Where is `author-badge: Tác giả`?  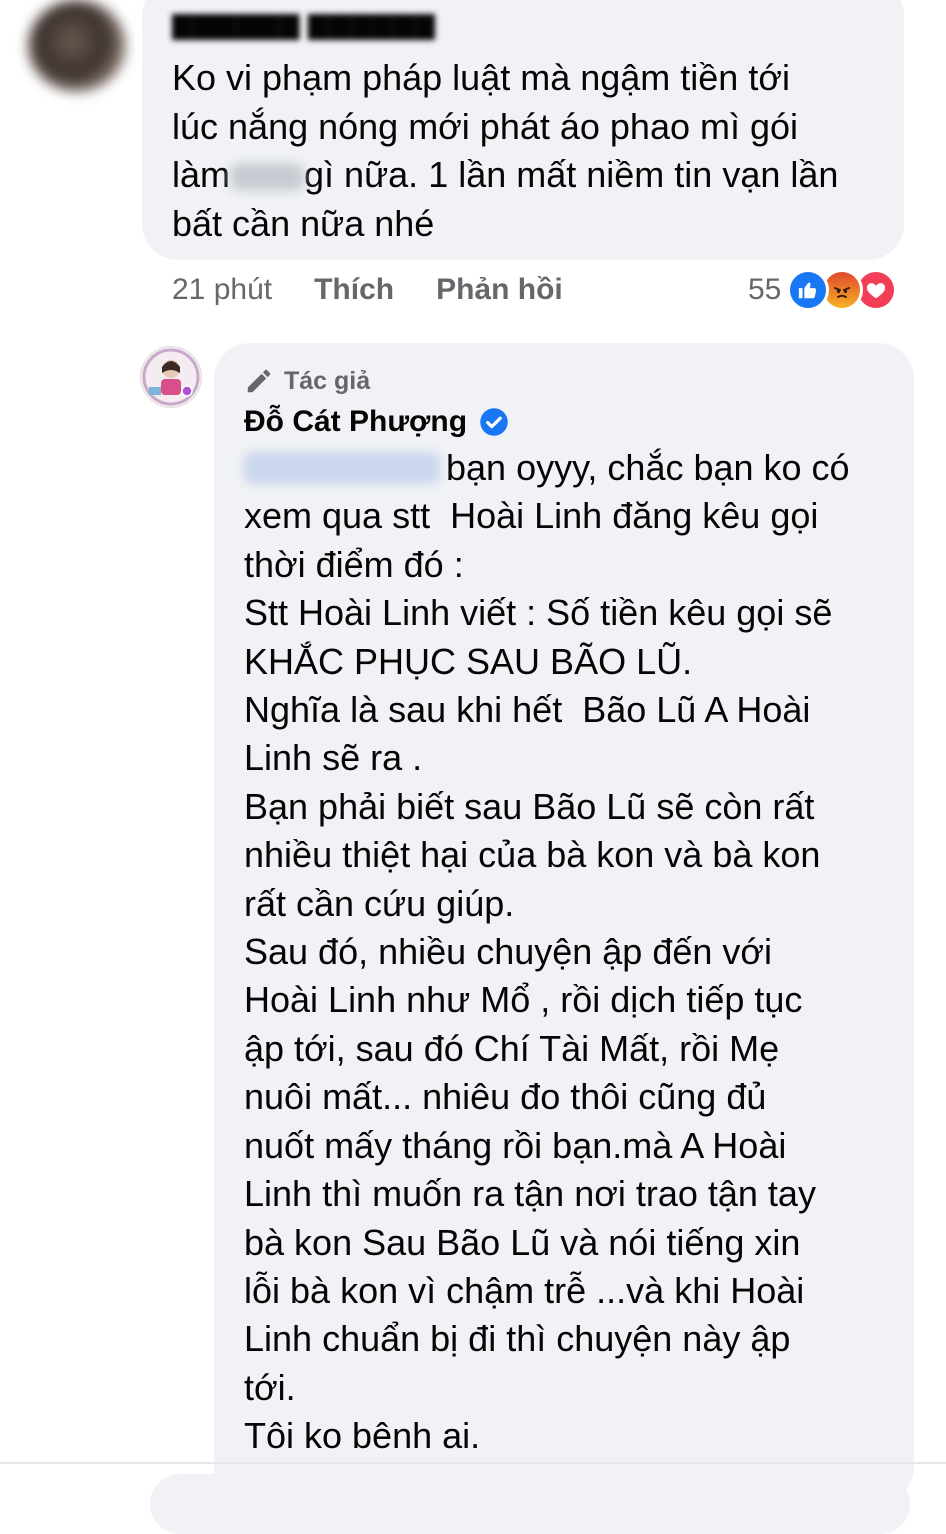
author-badge: Tác giả is located at coordinates (307, 381).